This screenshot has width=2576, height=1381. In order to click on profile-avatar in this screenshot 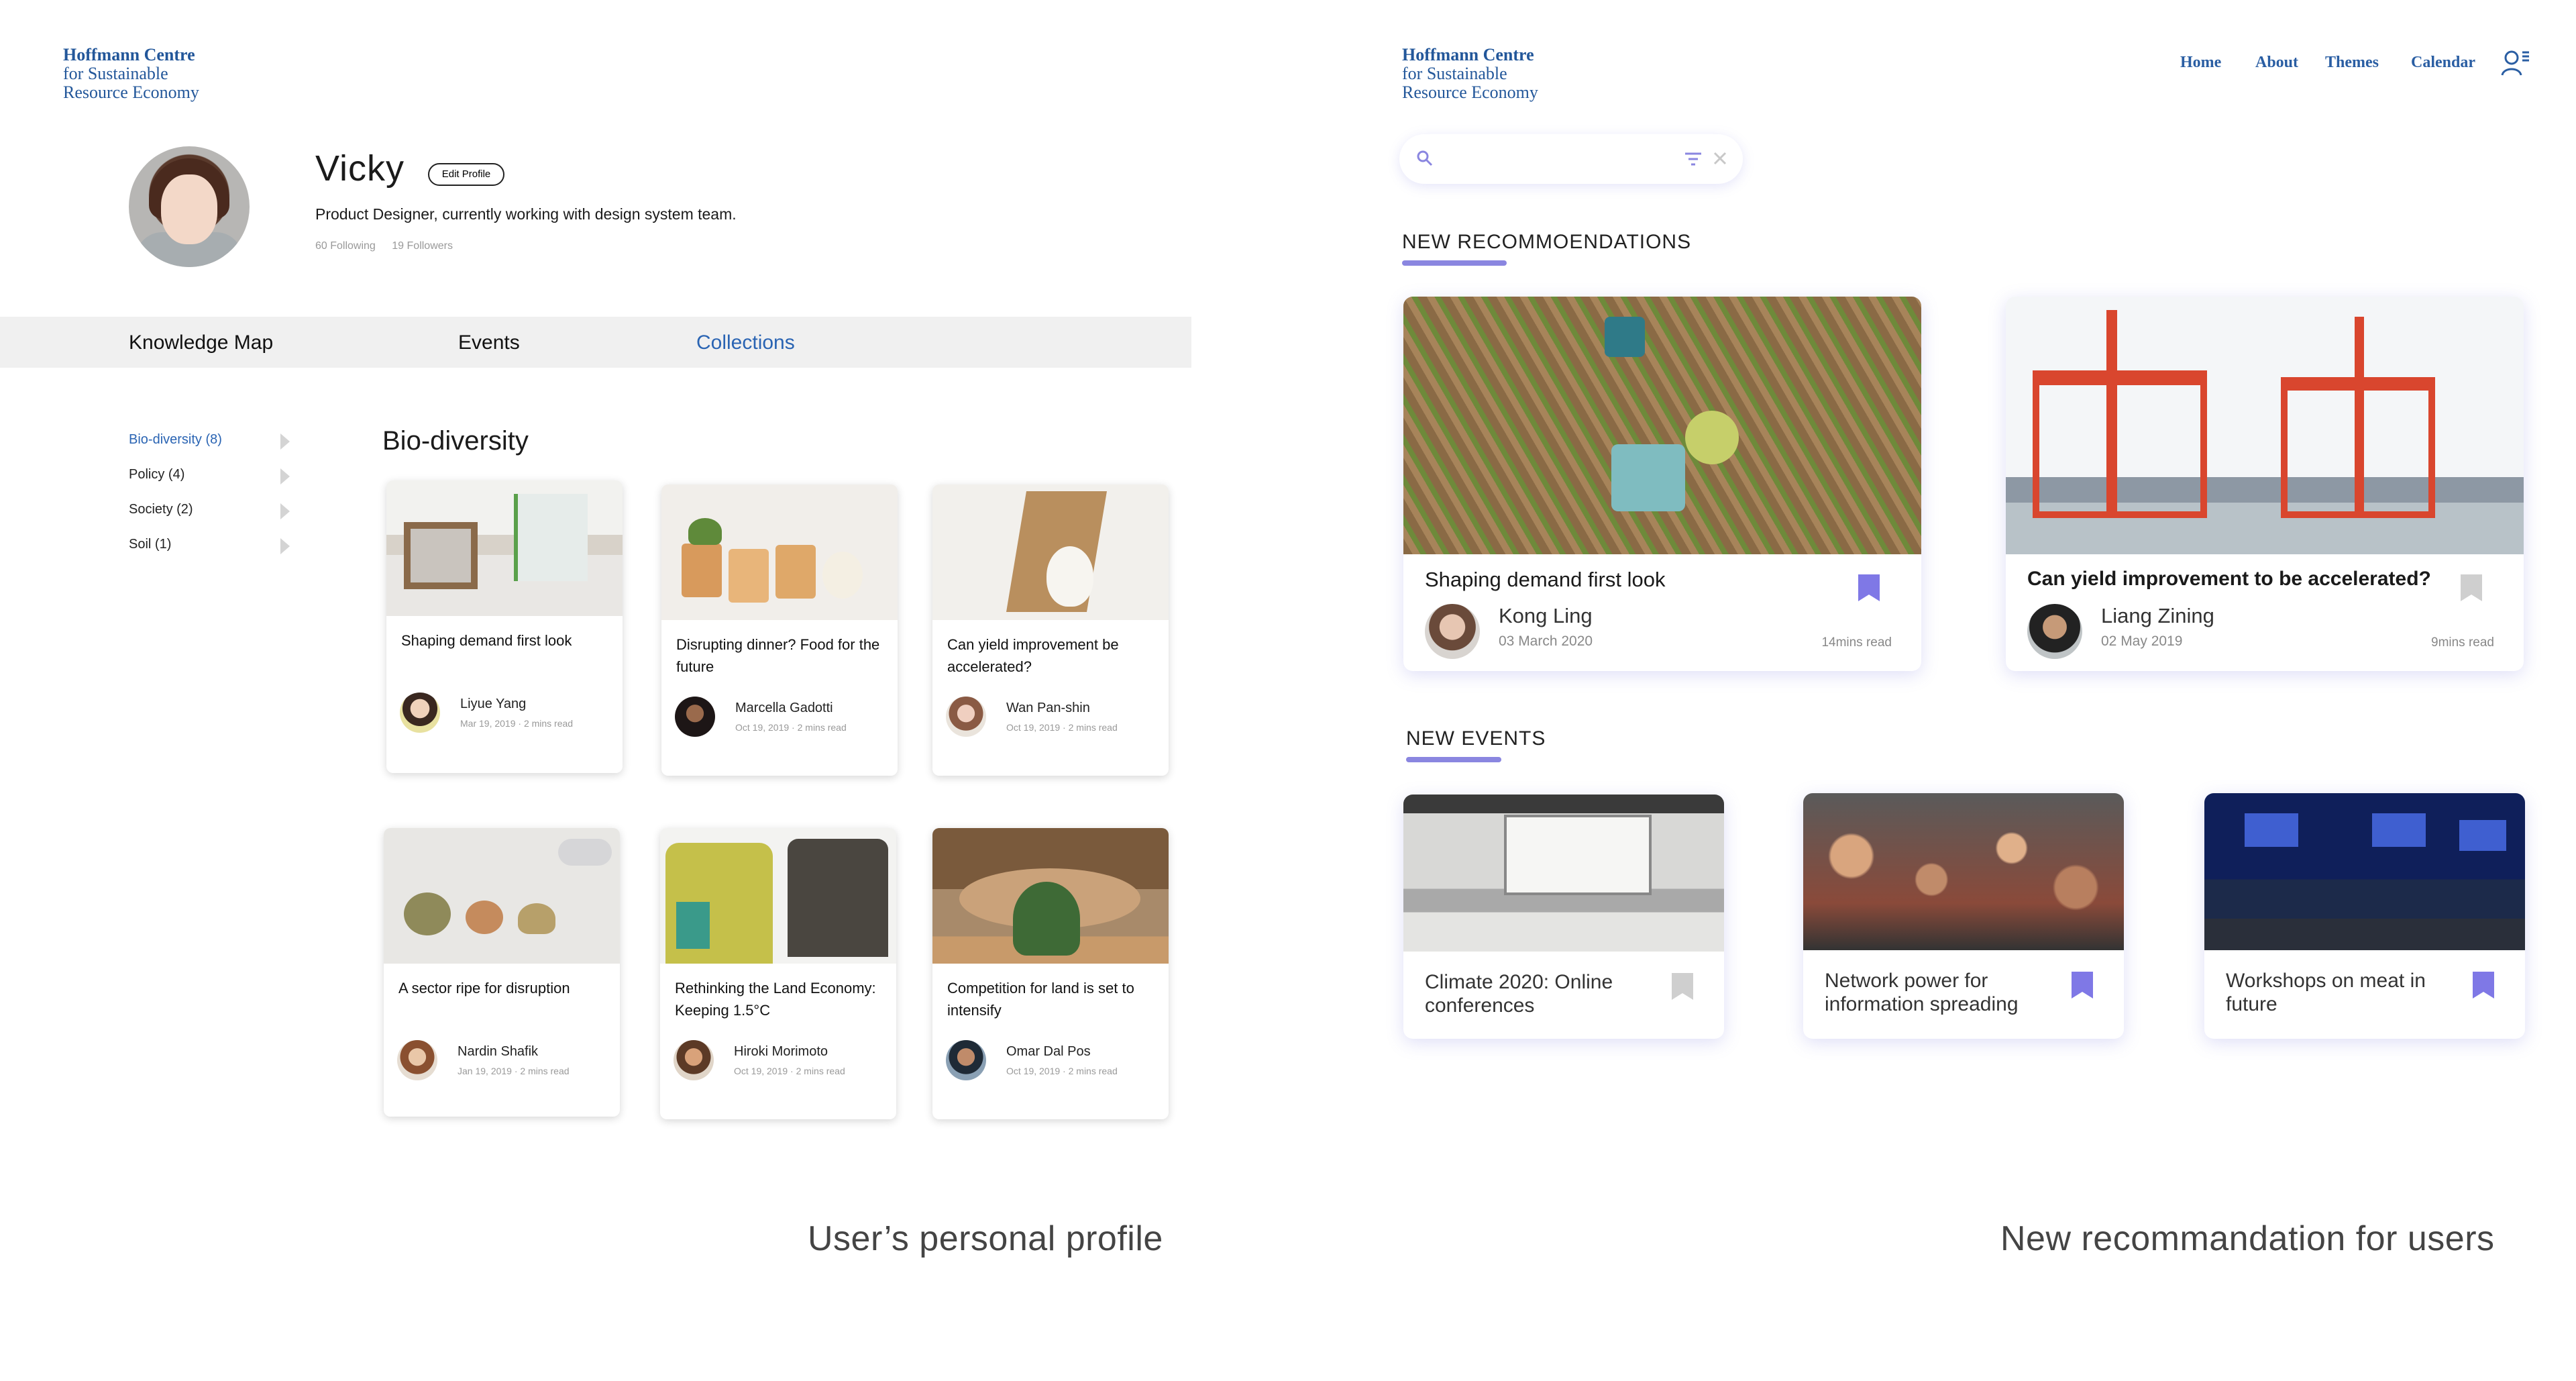, I will do `click(189, 206)`.